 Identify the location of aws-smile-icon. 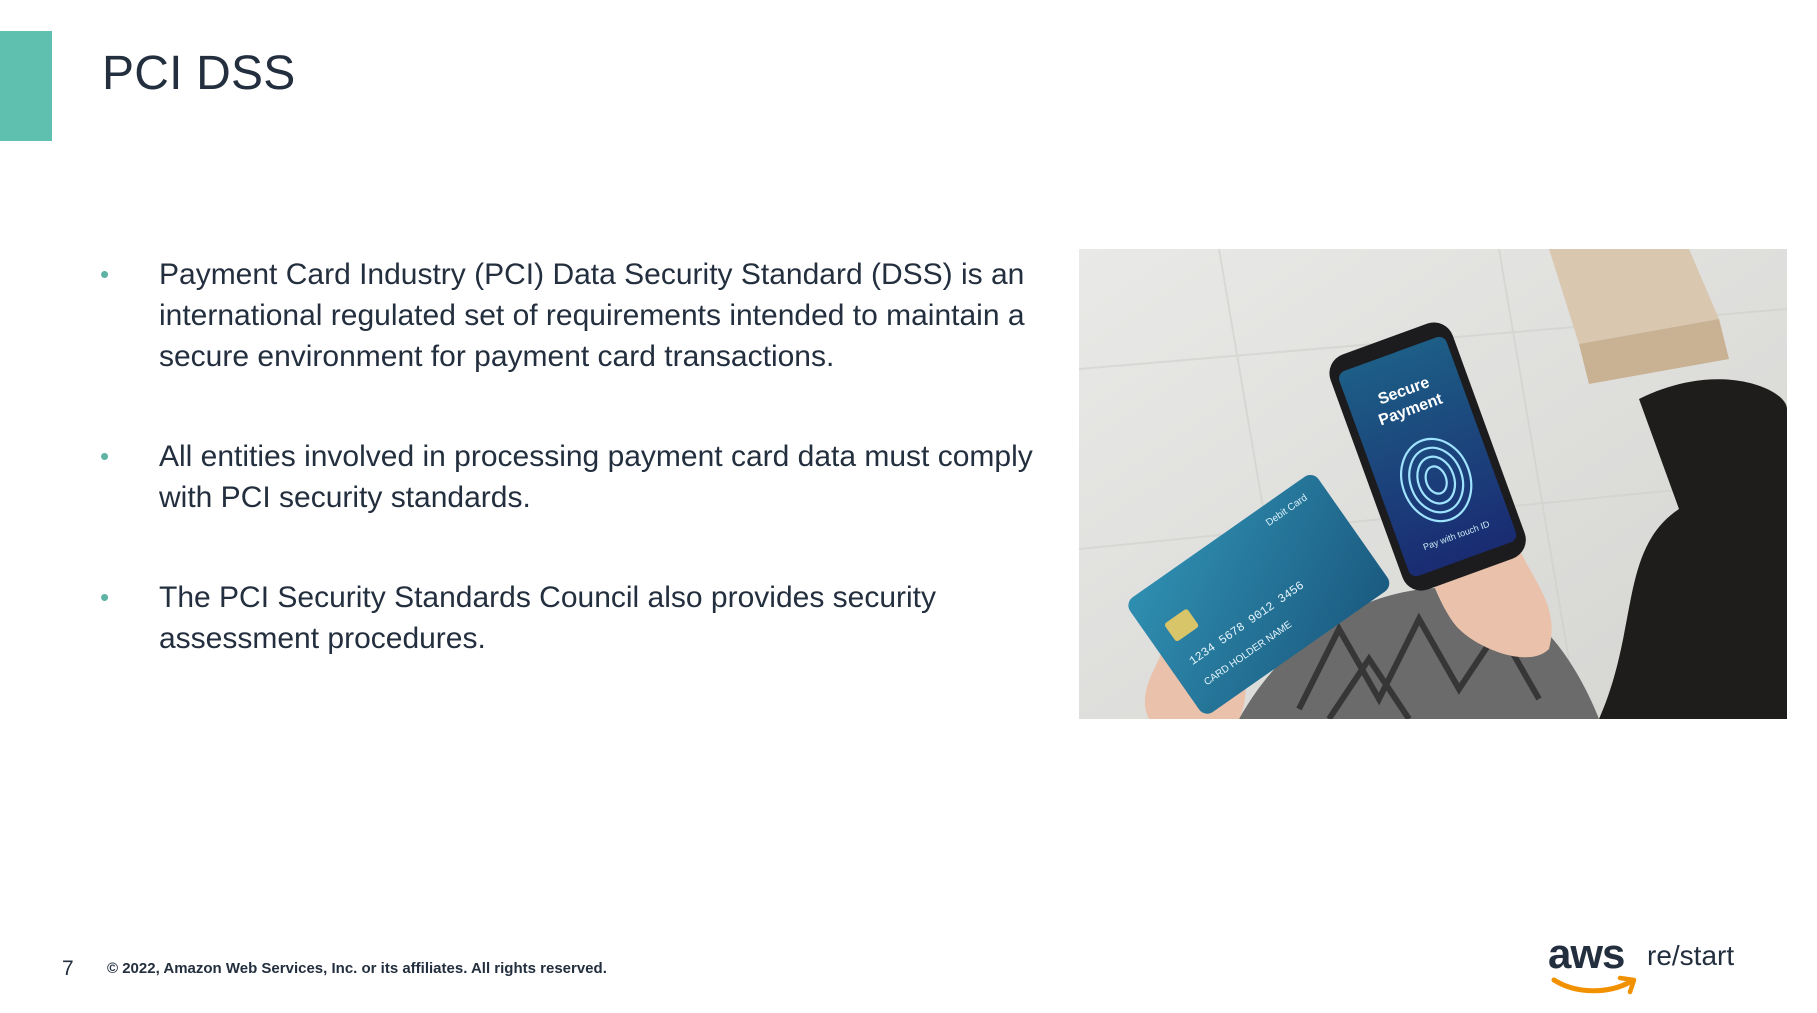
(1594, 985).